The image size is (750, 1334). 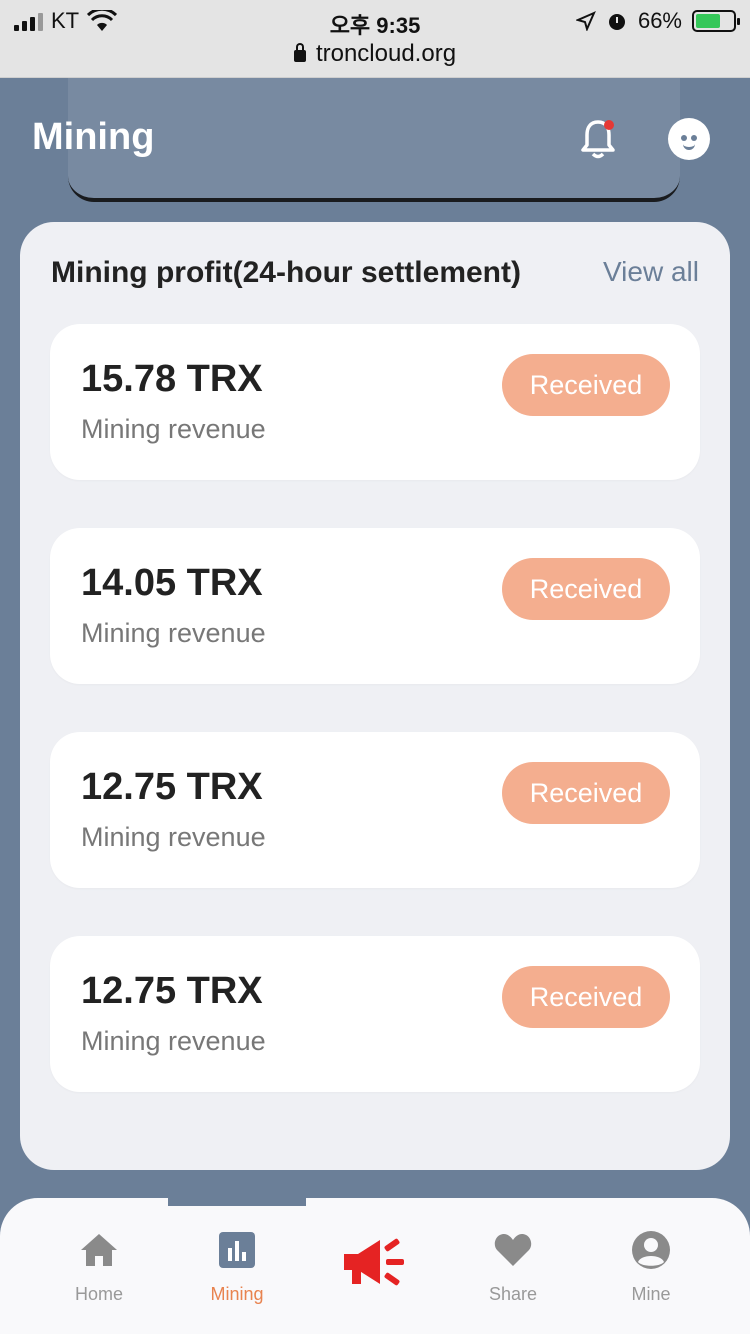 What do you see at coordinates (616, 22) in the screenshot?
I see `alarm-icon` at bounding box center [616, 22].